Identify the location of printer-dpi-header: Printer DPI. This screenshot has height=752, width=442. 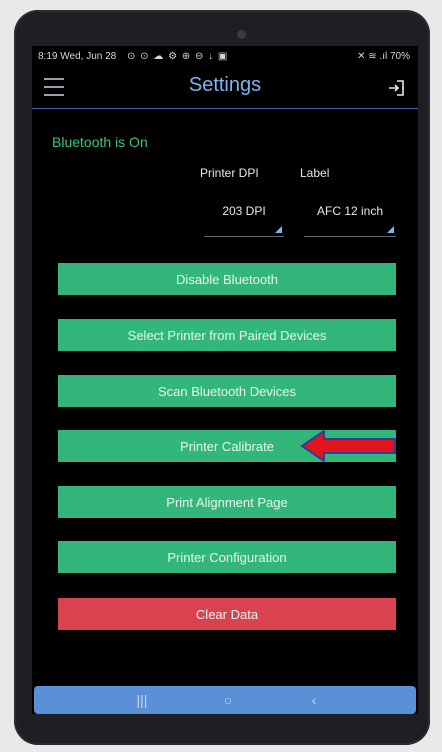
(229, 173).